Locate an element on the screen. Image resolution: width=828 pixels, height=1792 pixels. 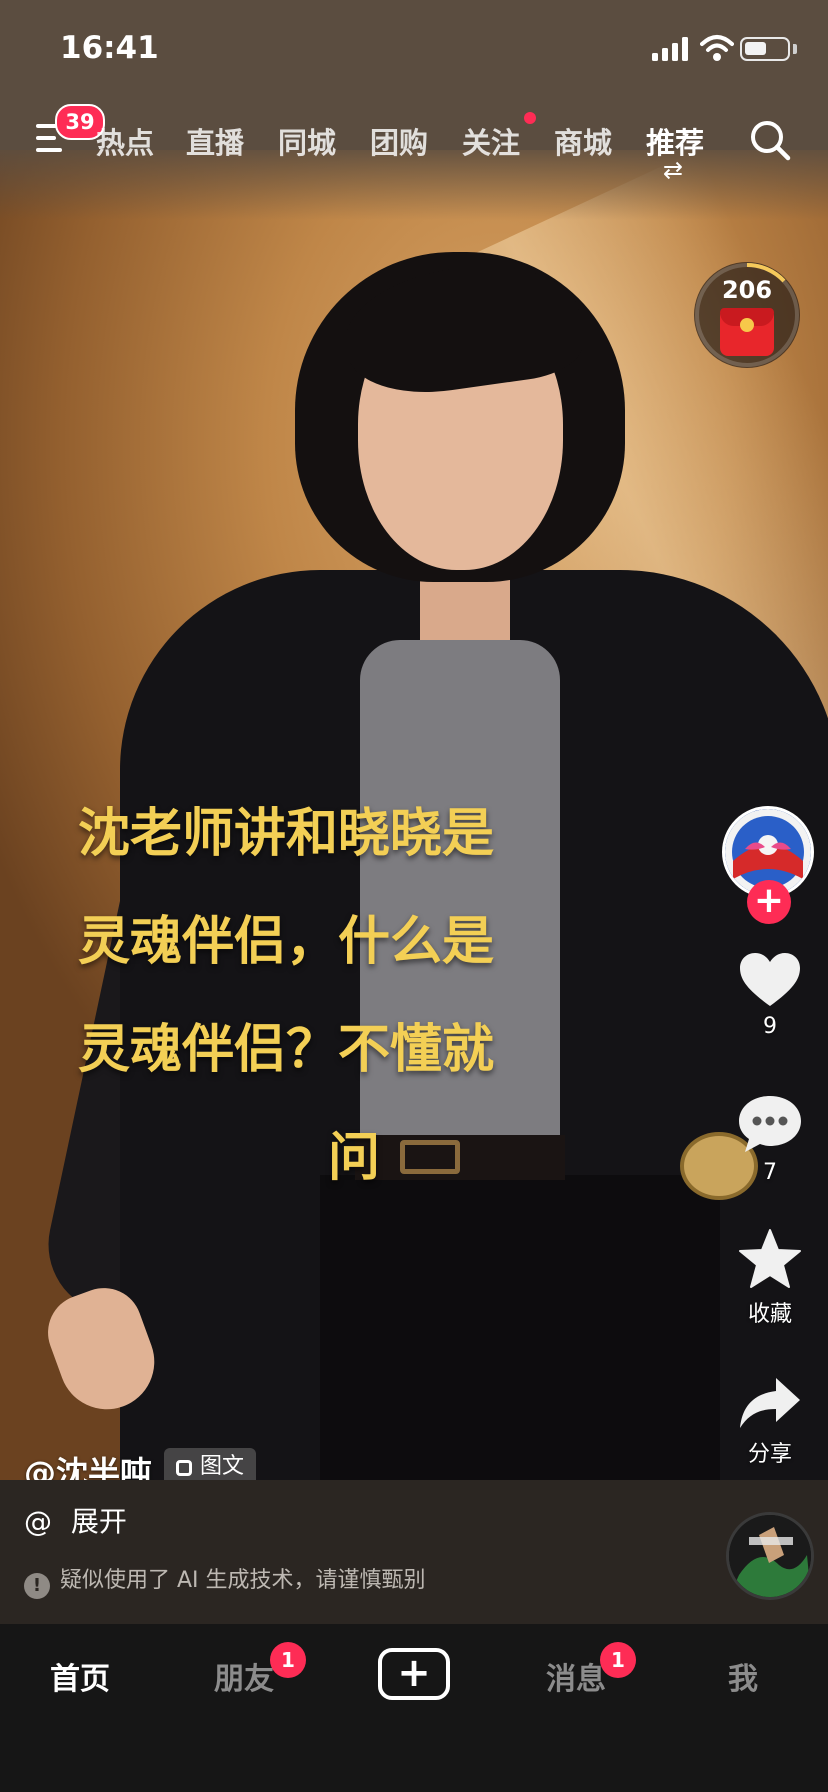
wifi-icon is located at coordinates (717, 48).